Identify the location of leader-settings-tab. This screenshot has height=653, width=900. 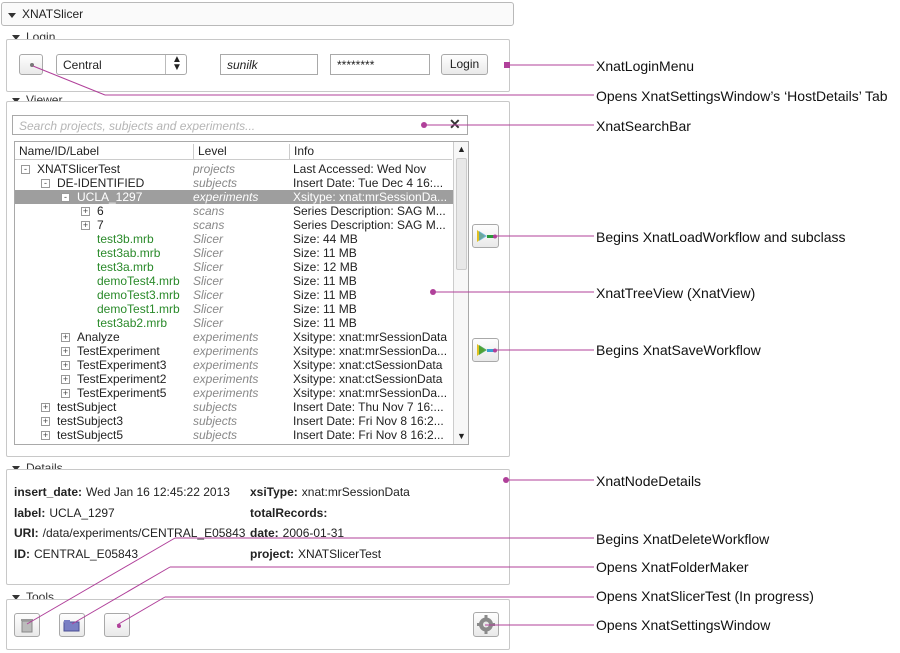
(69, 80).